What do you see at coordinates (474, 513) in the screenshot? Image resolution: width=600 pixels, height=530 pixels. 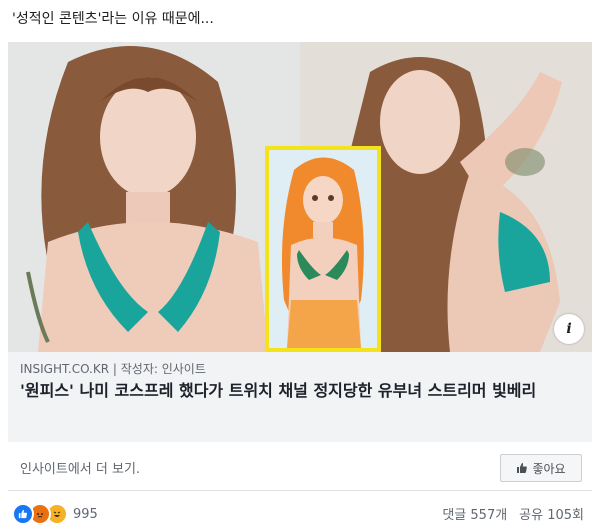 I see `comment-count: 댓글 557개` at bounding box center [474, 513].